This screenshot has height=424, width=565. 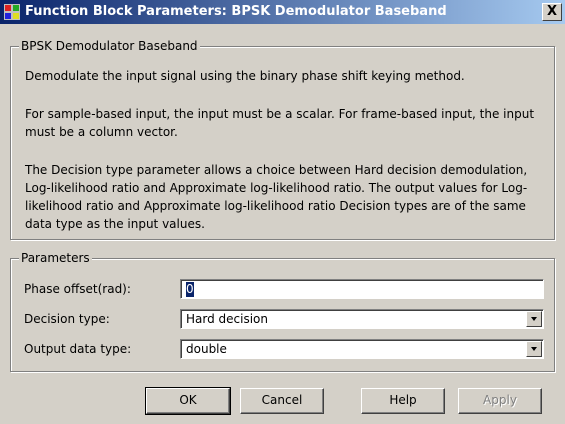 What do you see at coordinates (500, 401) in the screenshot?
I see `apply-button: Apply` at bounding box center [500, 401].